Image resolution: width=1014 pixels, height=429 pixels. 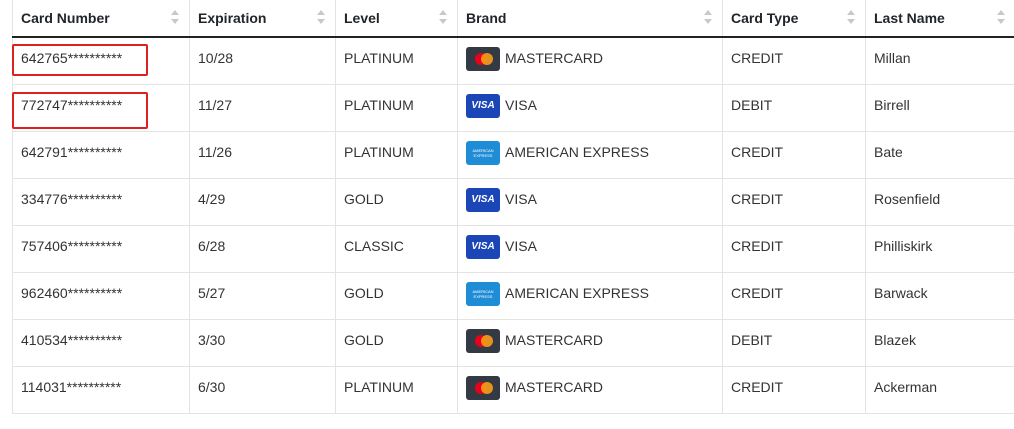 I want to click on cell-card-number: 962460**********, so click(x=101, y=296).